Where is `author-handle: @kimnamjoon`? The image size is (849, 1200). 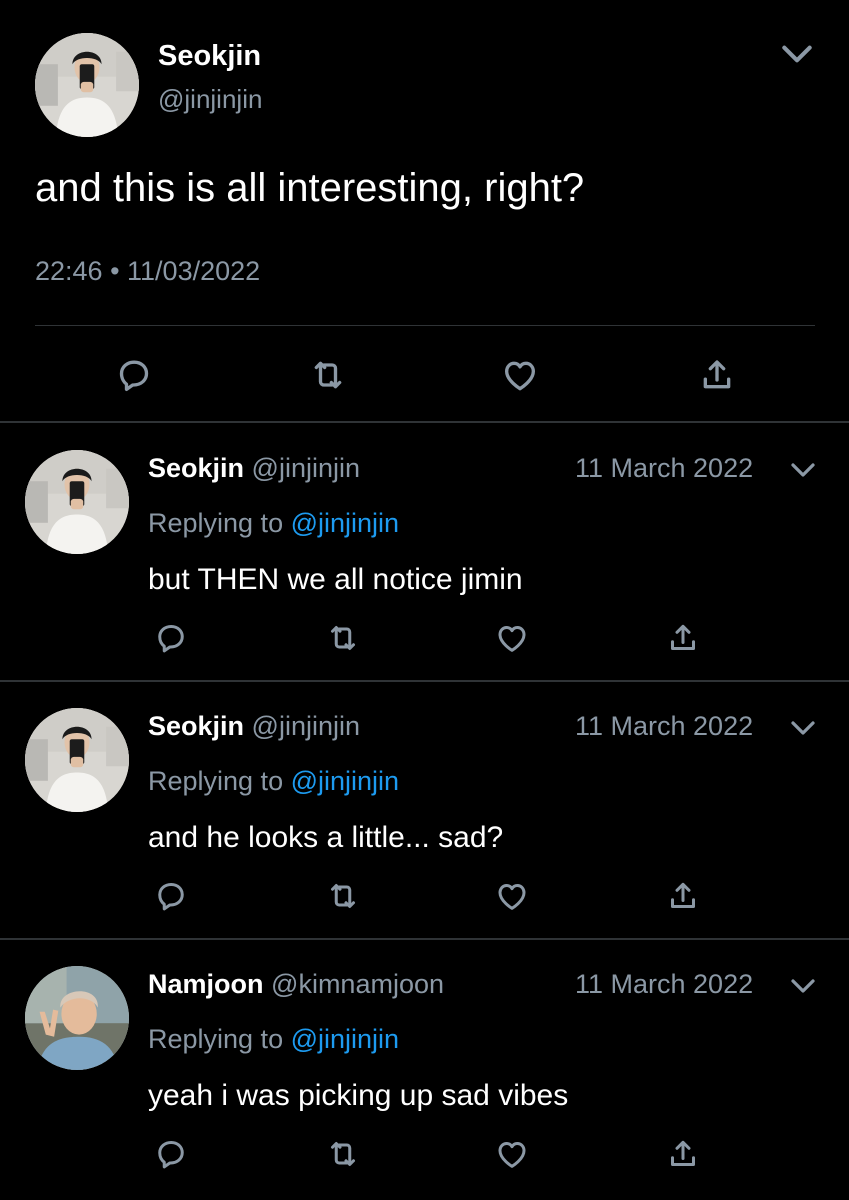 author-handle: @kimnamjoon is located at coordinates (357, 984).